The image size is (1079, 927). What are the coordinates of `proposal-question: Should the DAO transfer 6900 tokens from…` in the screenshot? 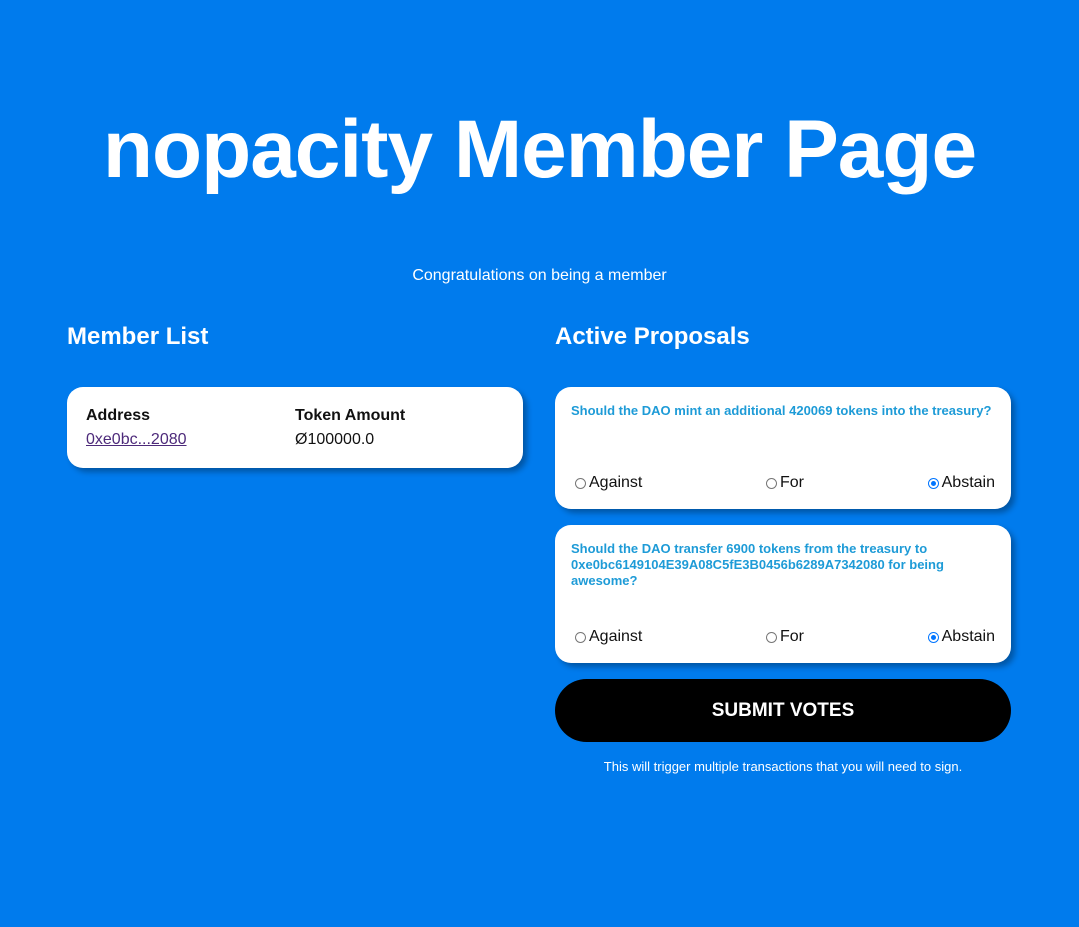 It's located at (757, 564).